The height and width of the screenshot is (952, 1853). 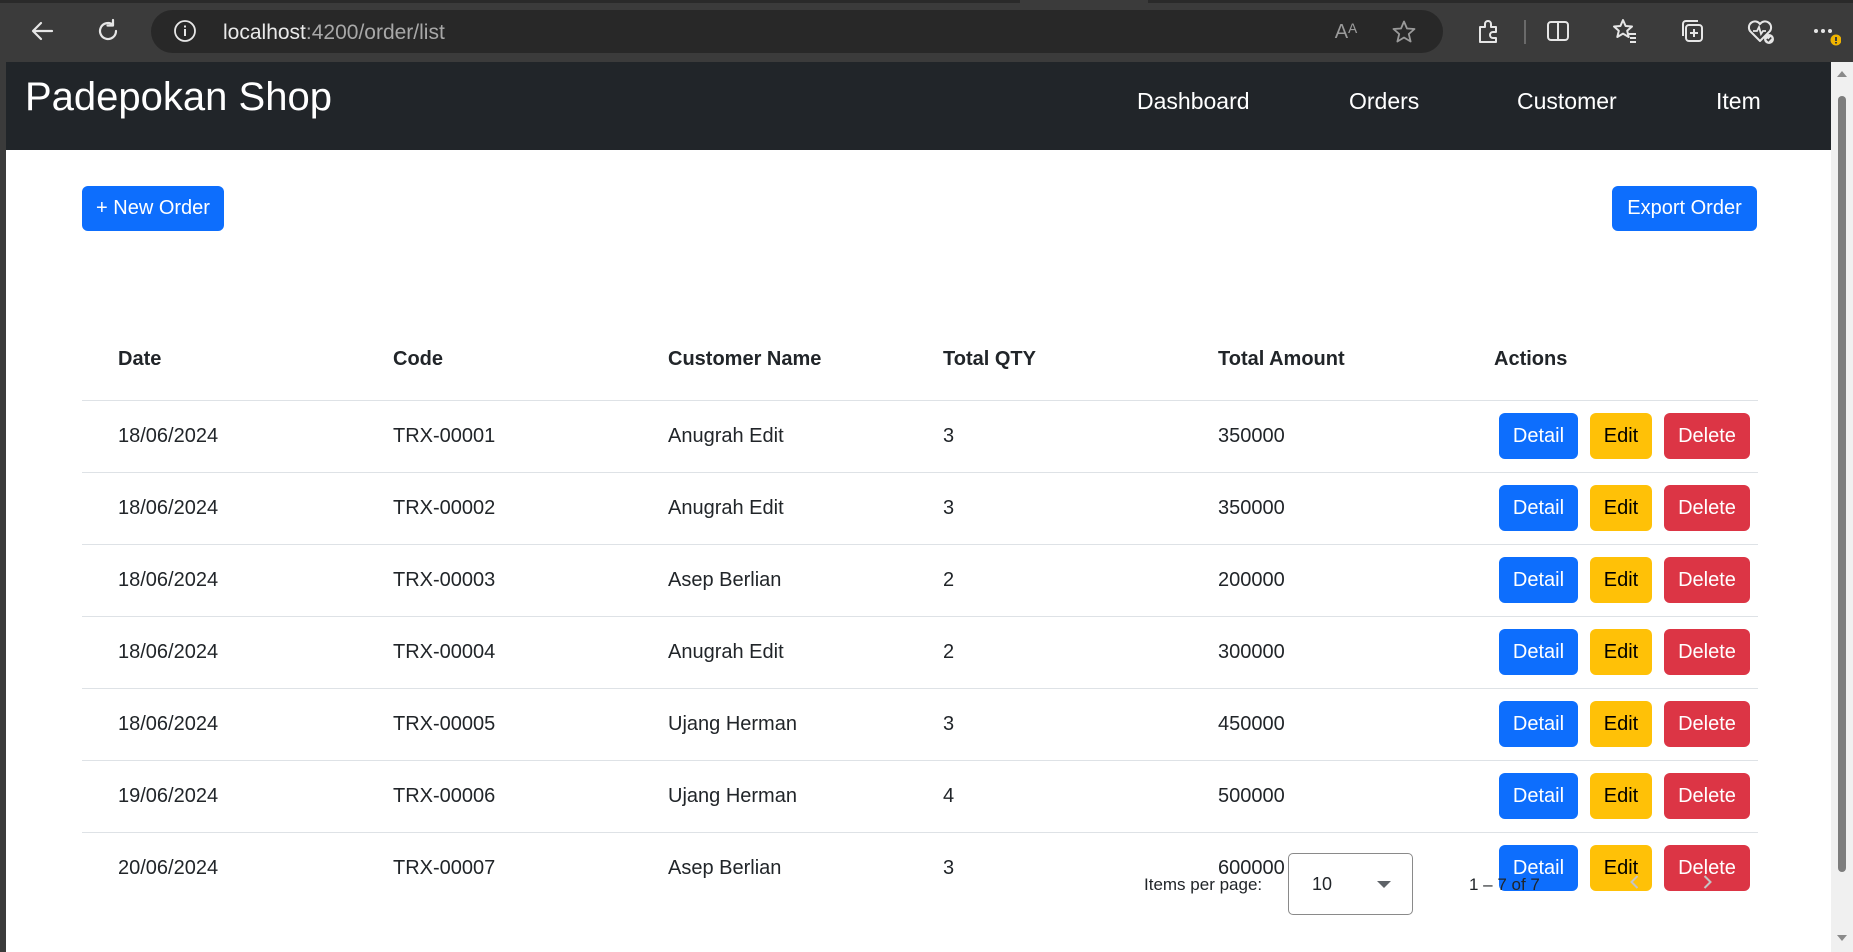 What do you see at coordinates (1826, 31) in the screenshot?
I see `more-icon` at bounding box center [1826, 31].